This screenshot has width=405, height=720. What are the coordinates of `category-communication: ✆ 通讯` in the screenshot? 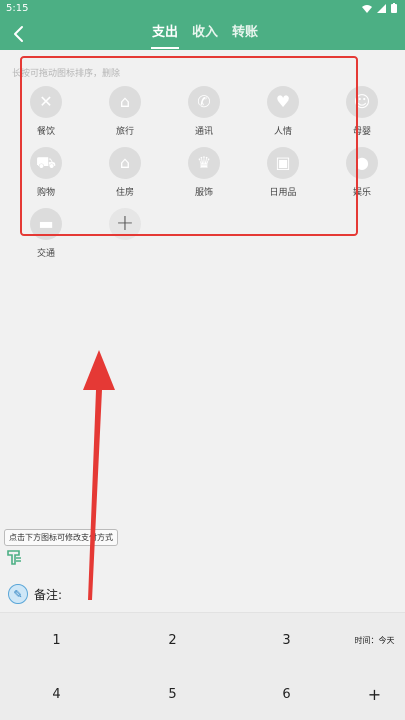 It's located at (204, 111).